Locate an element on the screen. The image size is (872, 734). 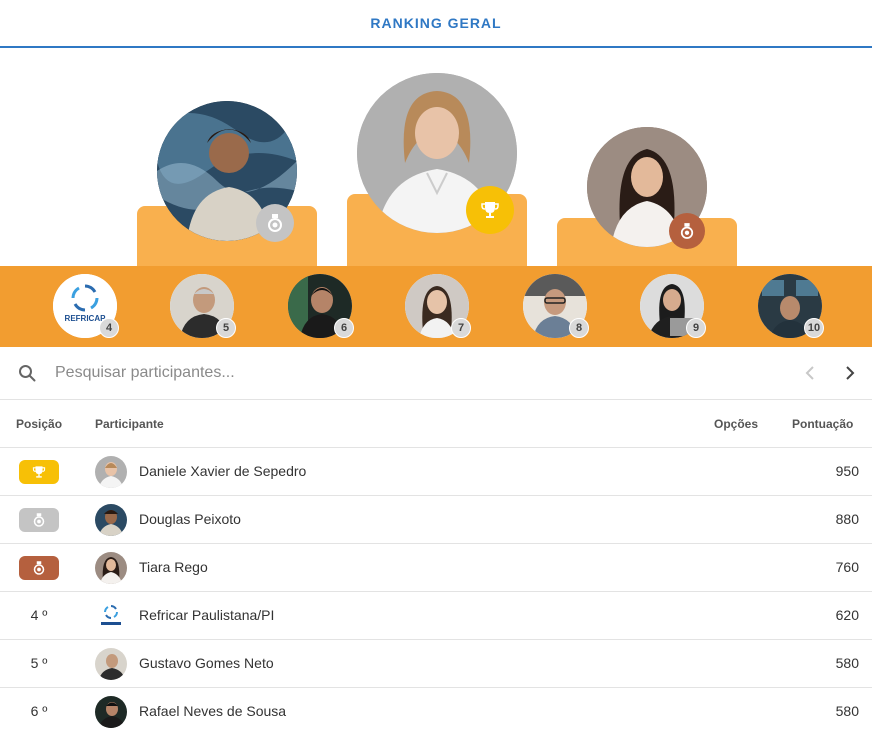
rank-number: 5 is located at coordinates (226, 328).